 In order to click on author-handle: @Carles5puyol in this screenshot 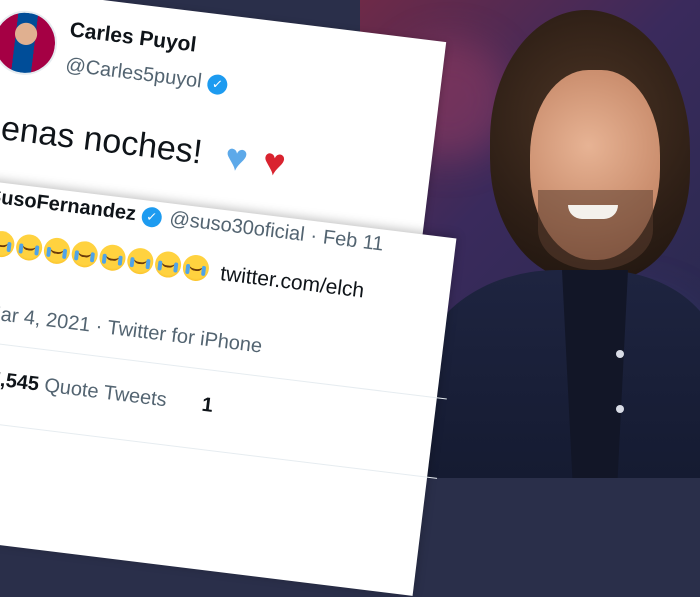, I will do `click(133, 74)`.